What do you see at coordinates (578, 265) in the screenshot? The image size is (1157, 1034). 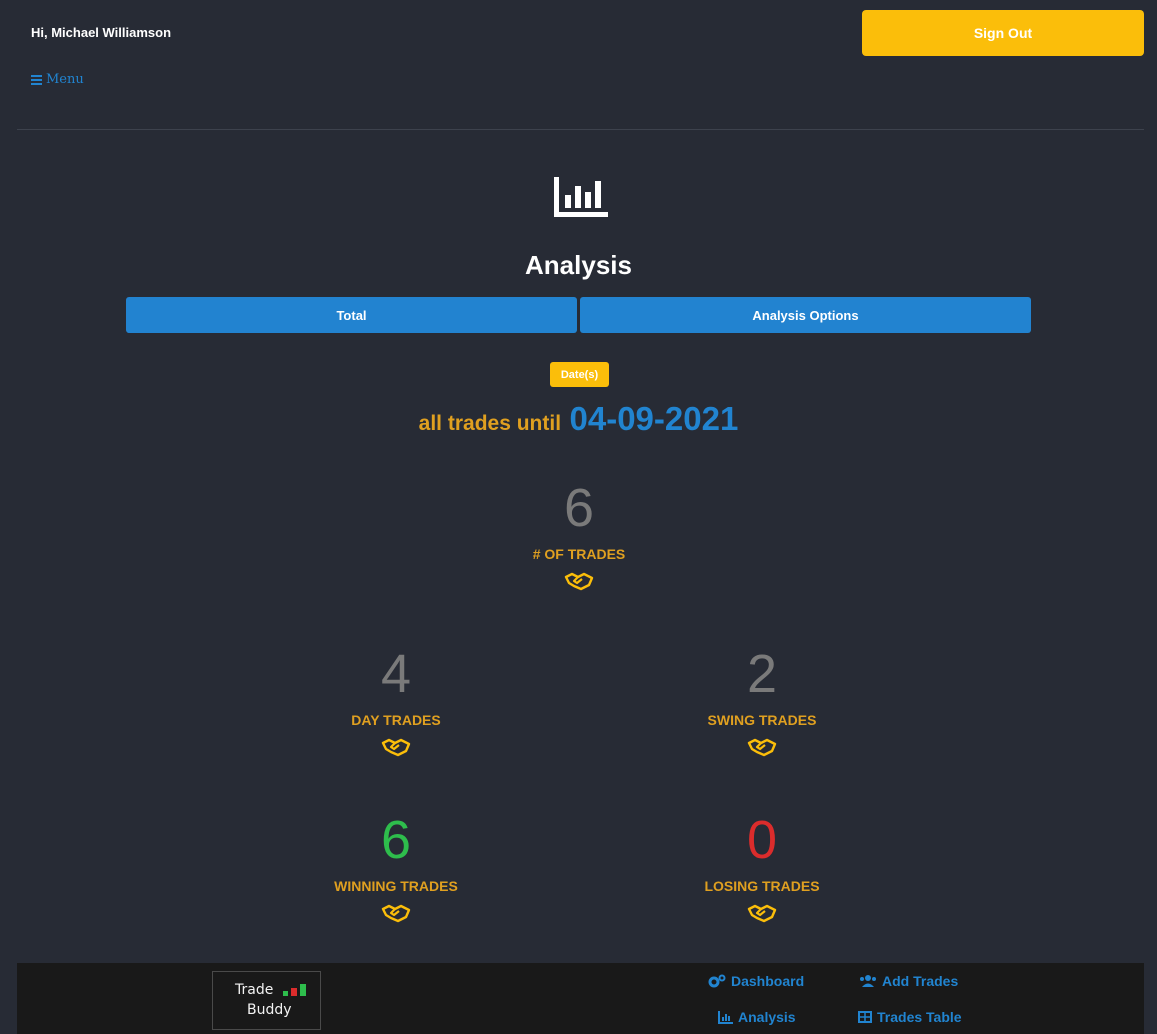 I see `page-title: Analysis` at bounding box center [578, 265].